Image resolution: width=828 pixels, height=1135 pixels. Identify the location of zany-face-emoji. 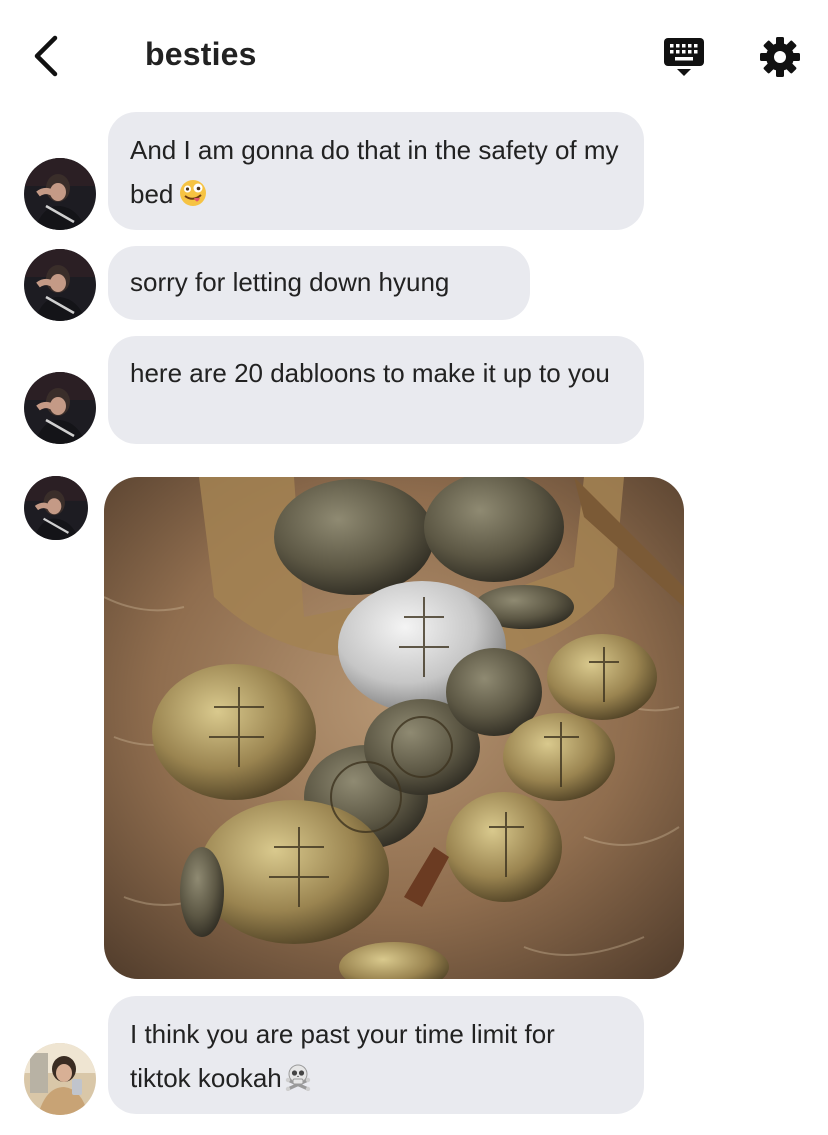
(193, 193).